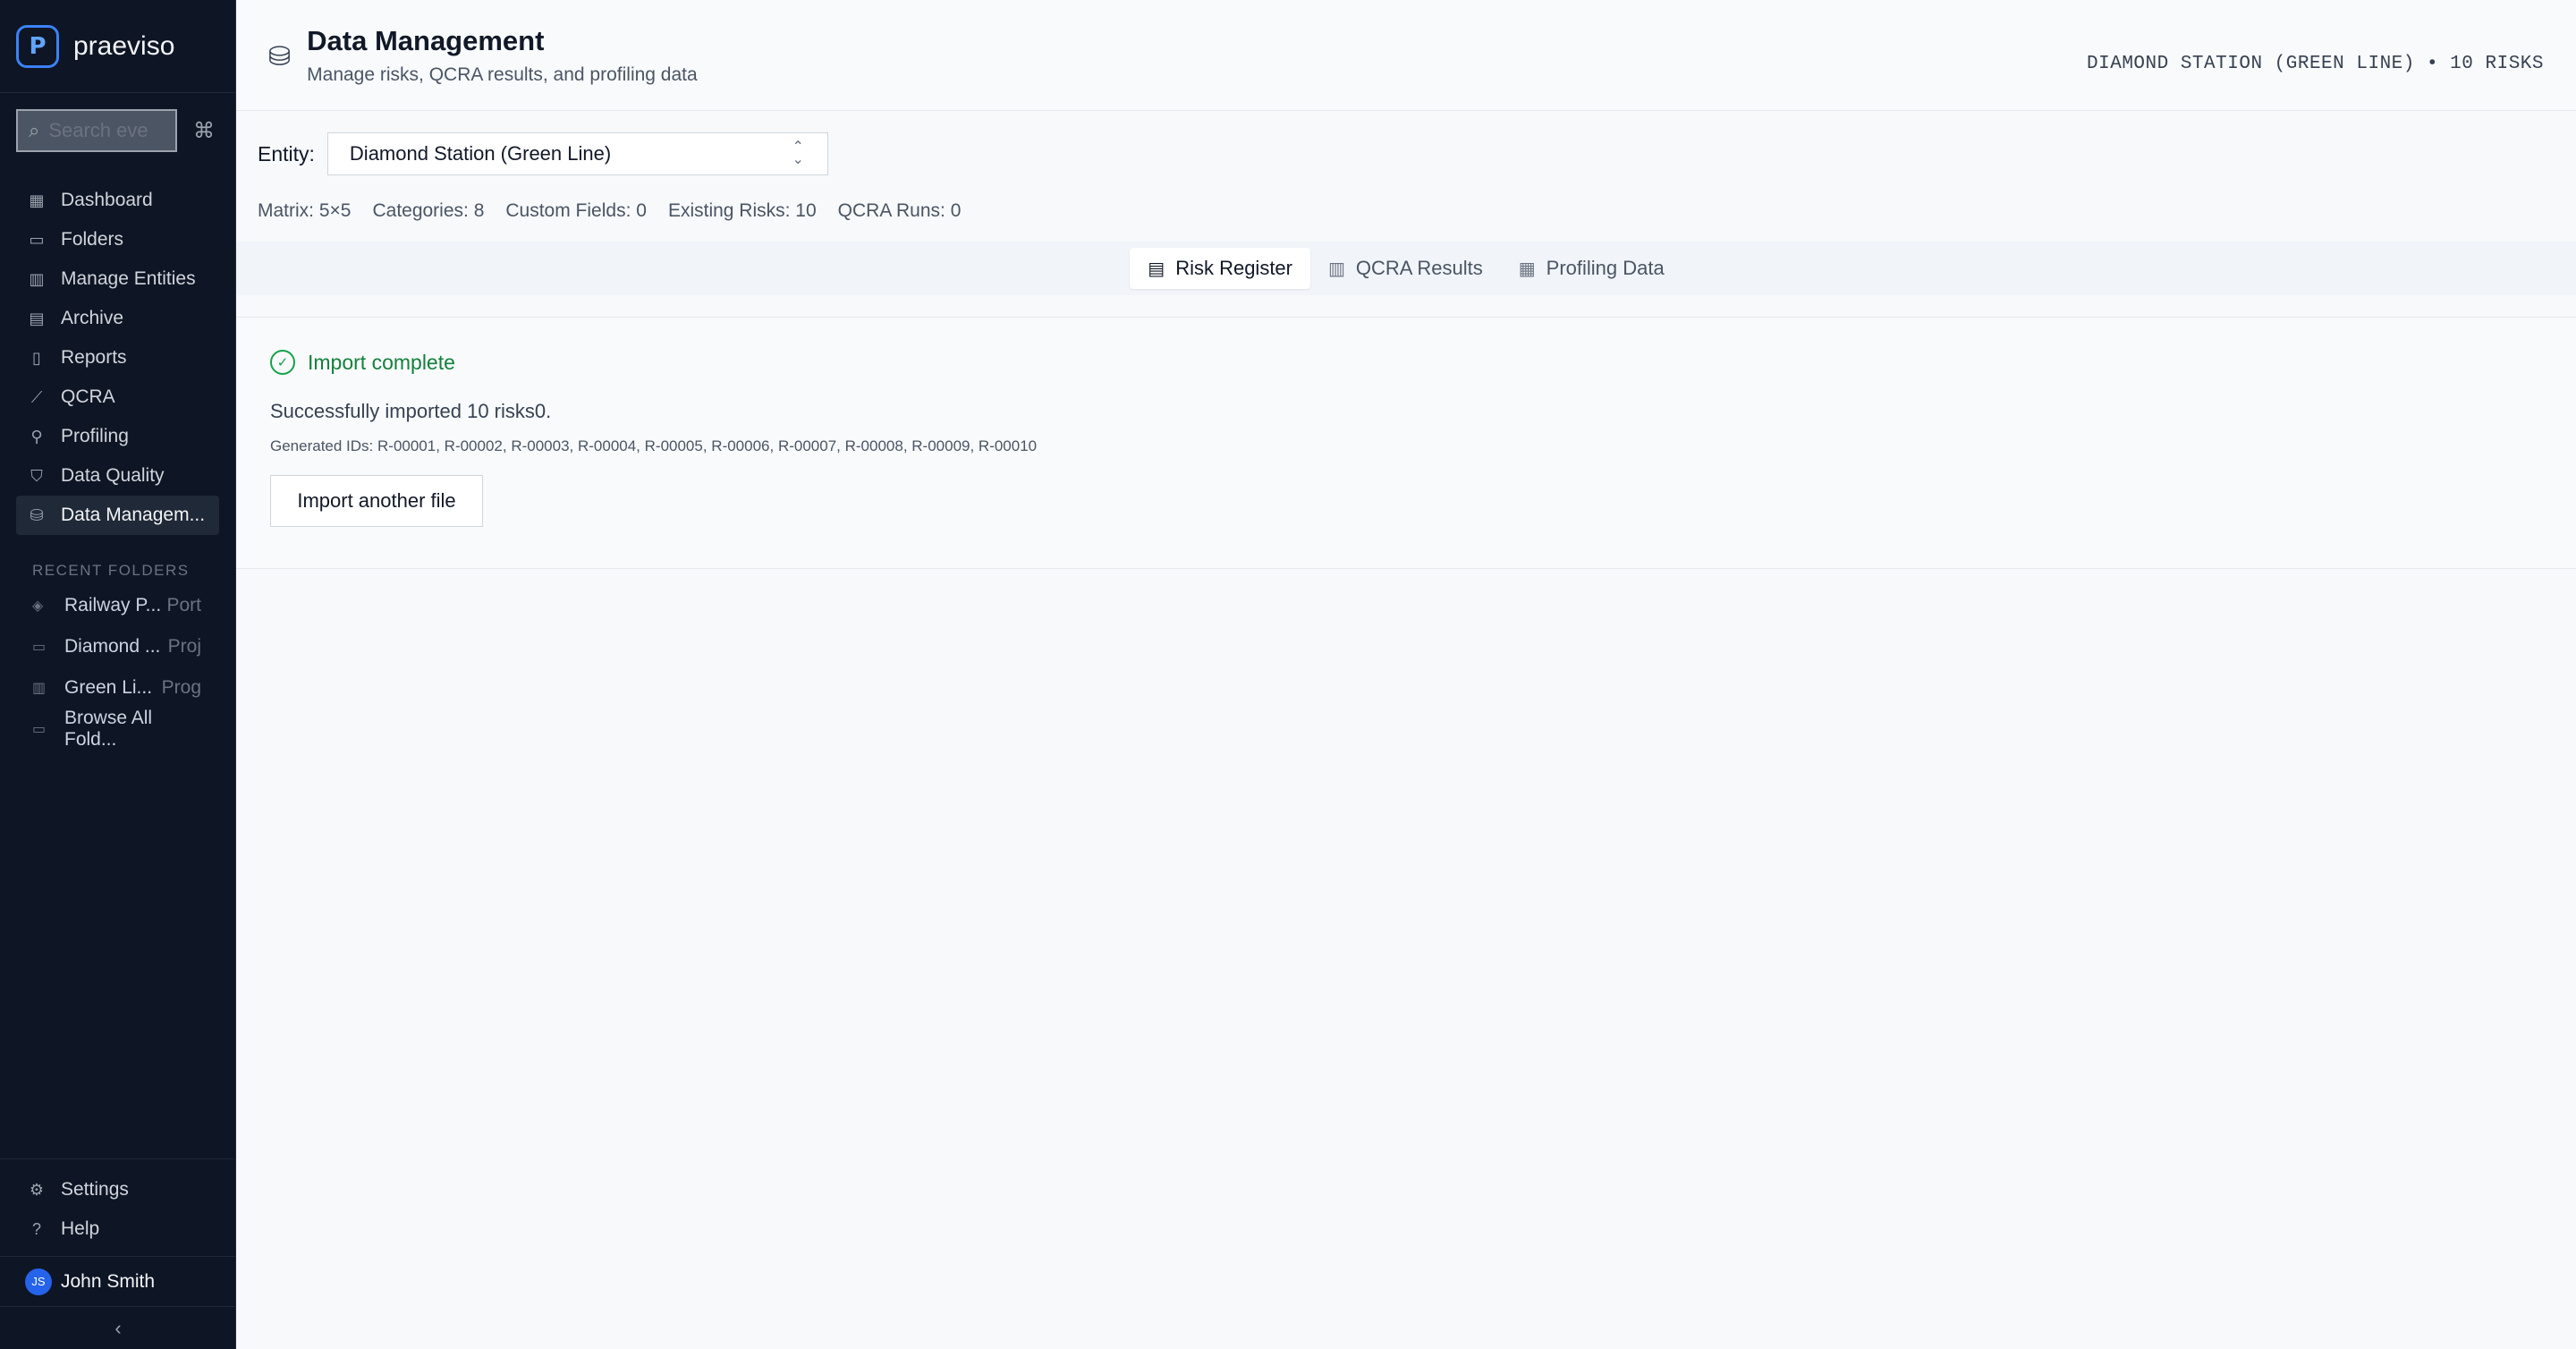 This screenshot has height=1349, width=2576. What do you see at coordinates (282, 362) in the screenshot?
I see `check-circle-icon: ✓` at bounding box center [282, 362].